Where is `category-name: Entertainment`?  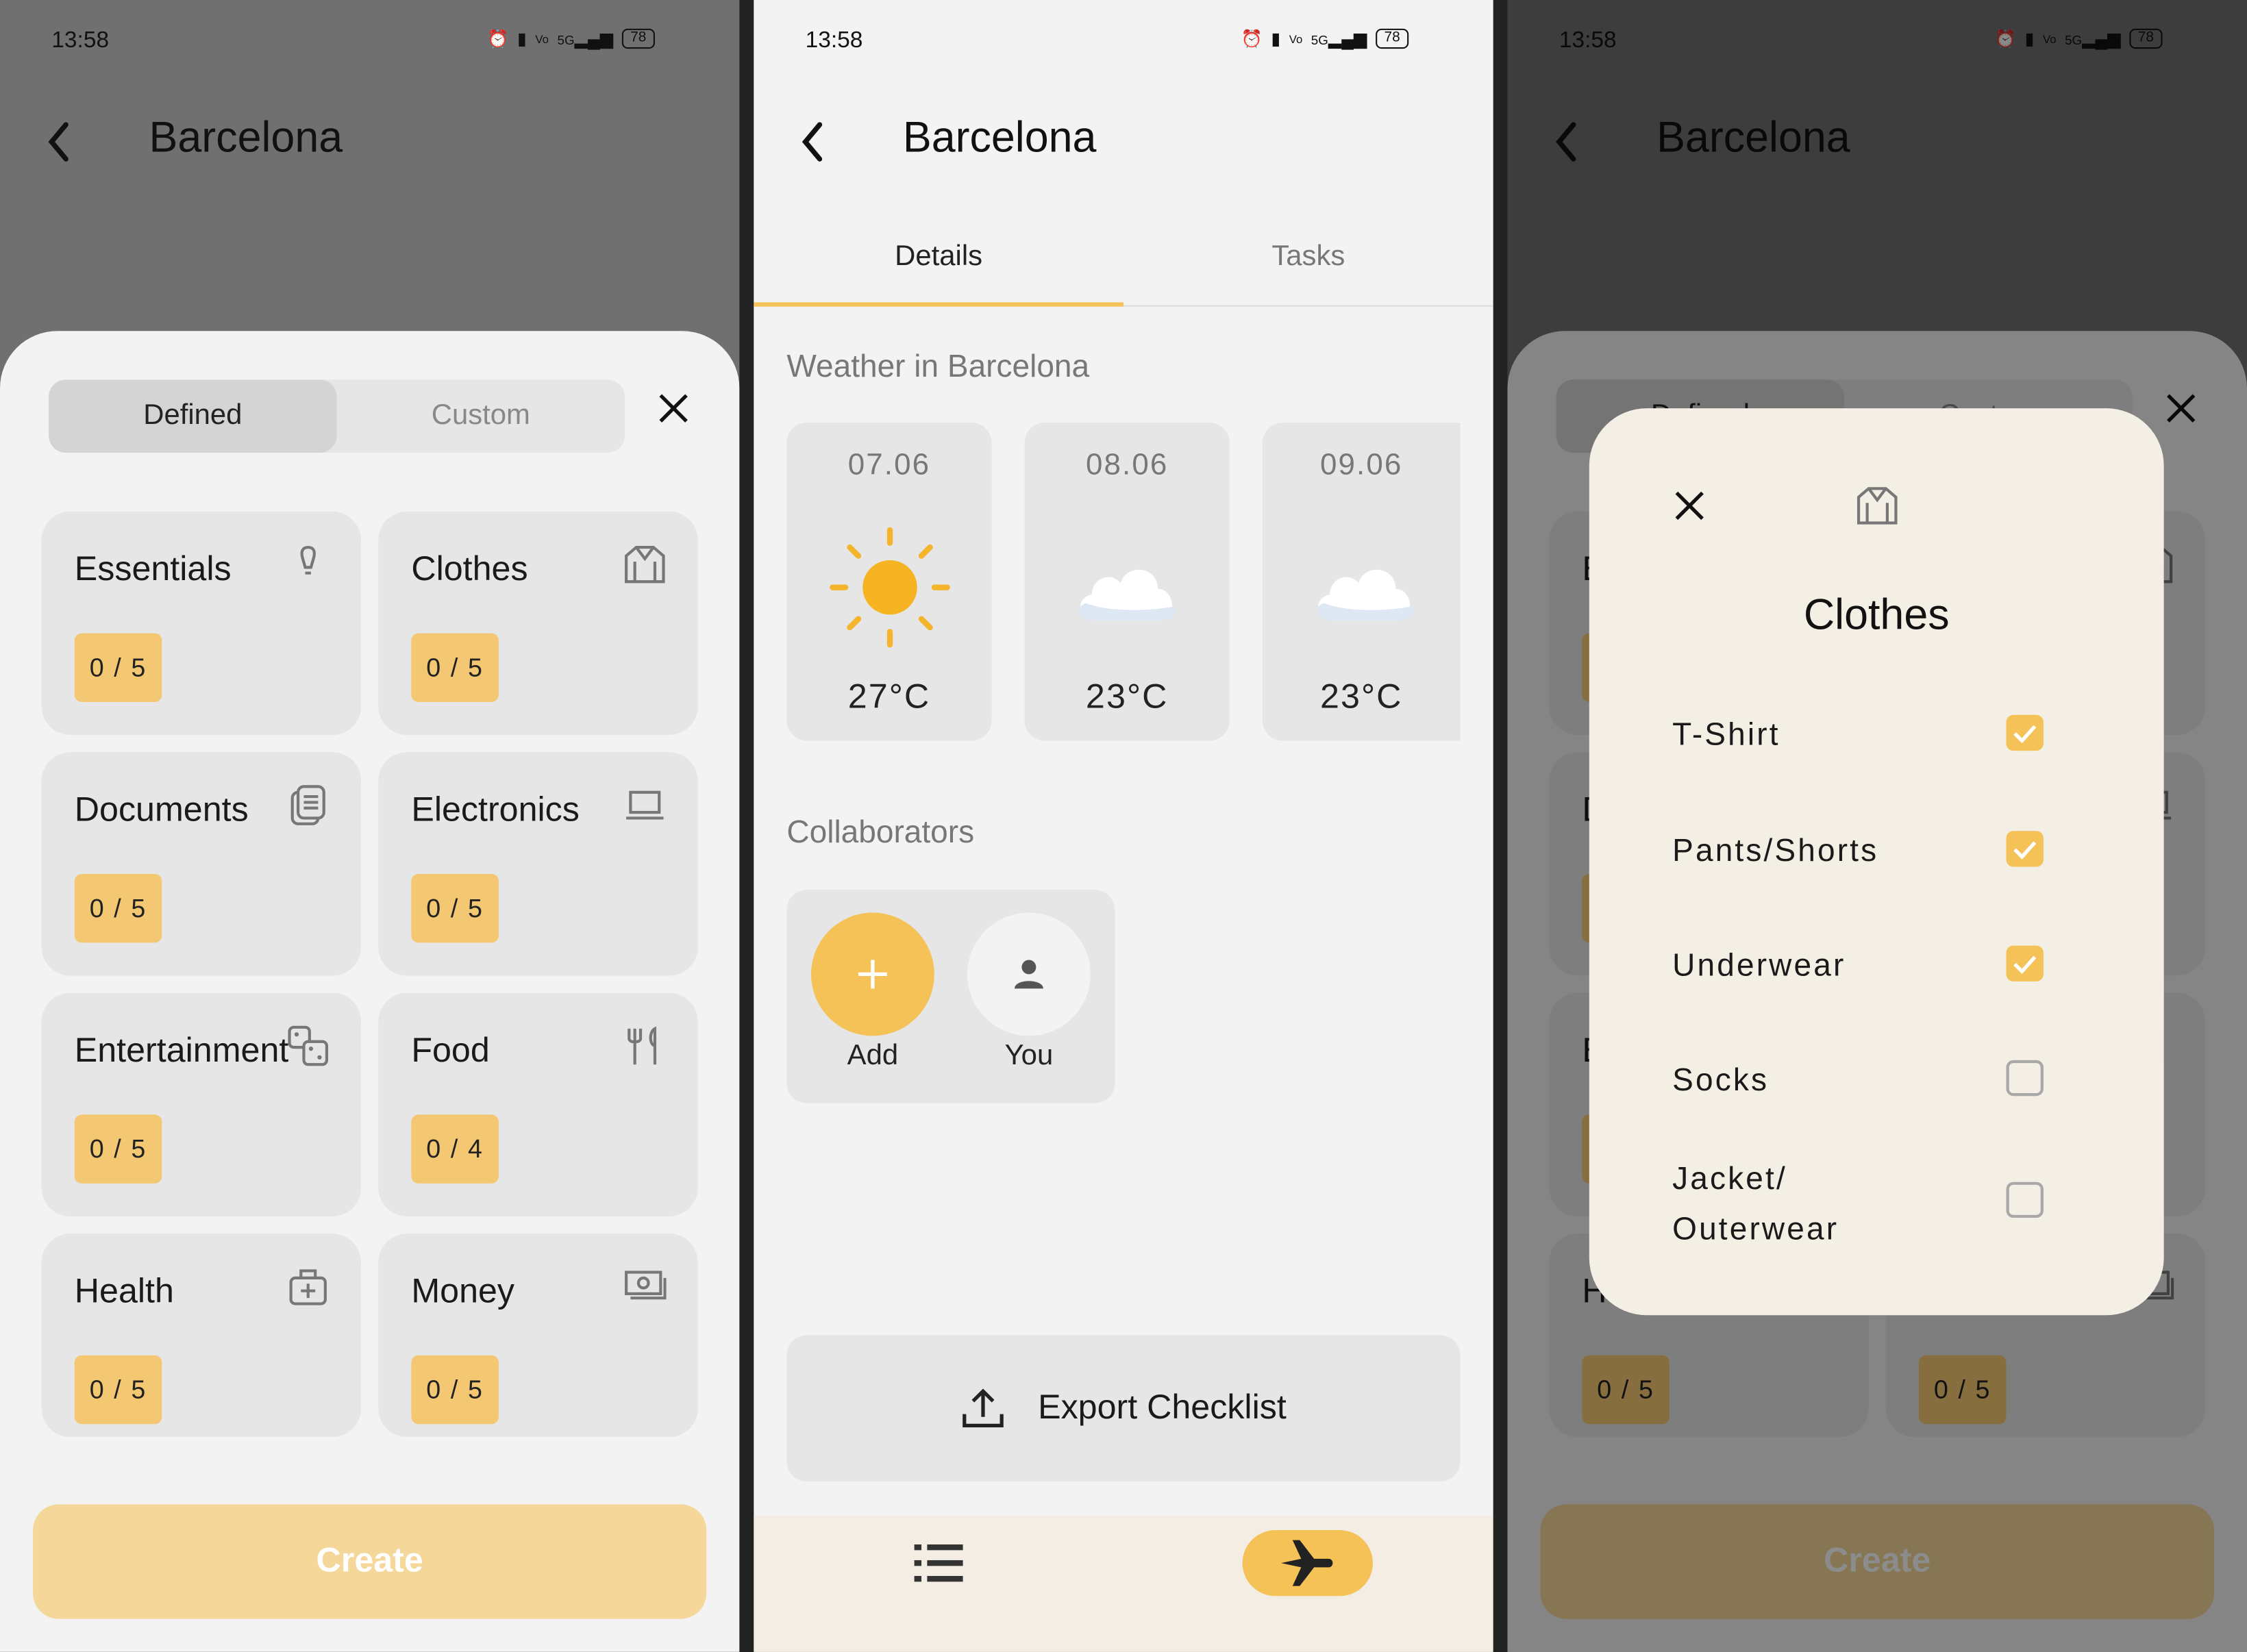 category-name: Entertainment is located at coordinates (181, 1051).